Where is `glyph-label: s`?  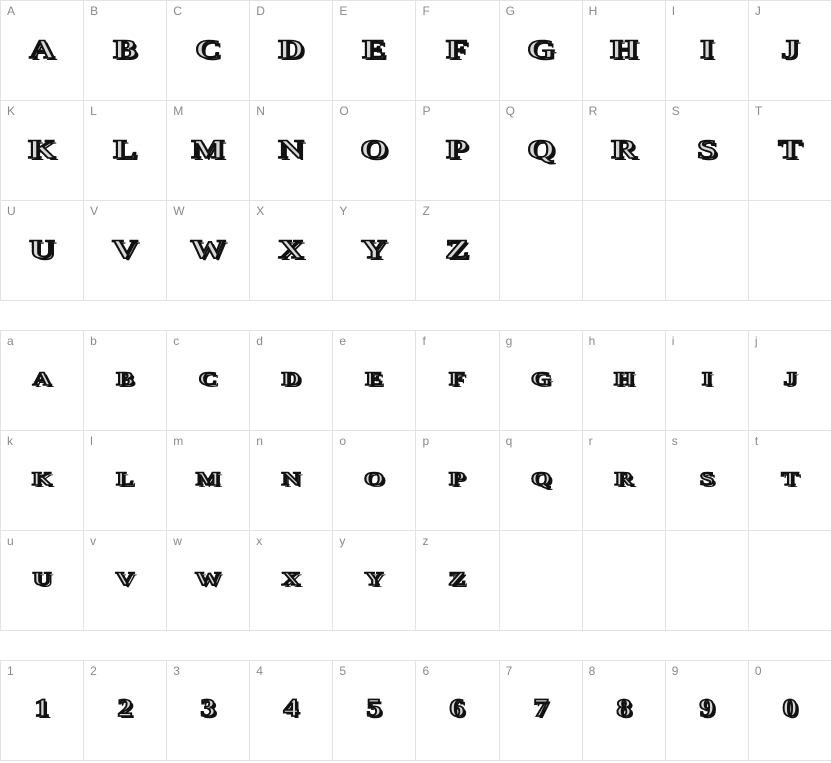
glyph-label: s is located at coordinates (674, 441).